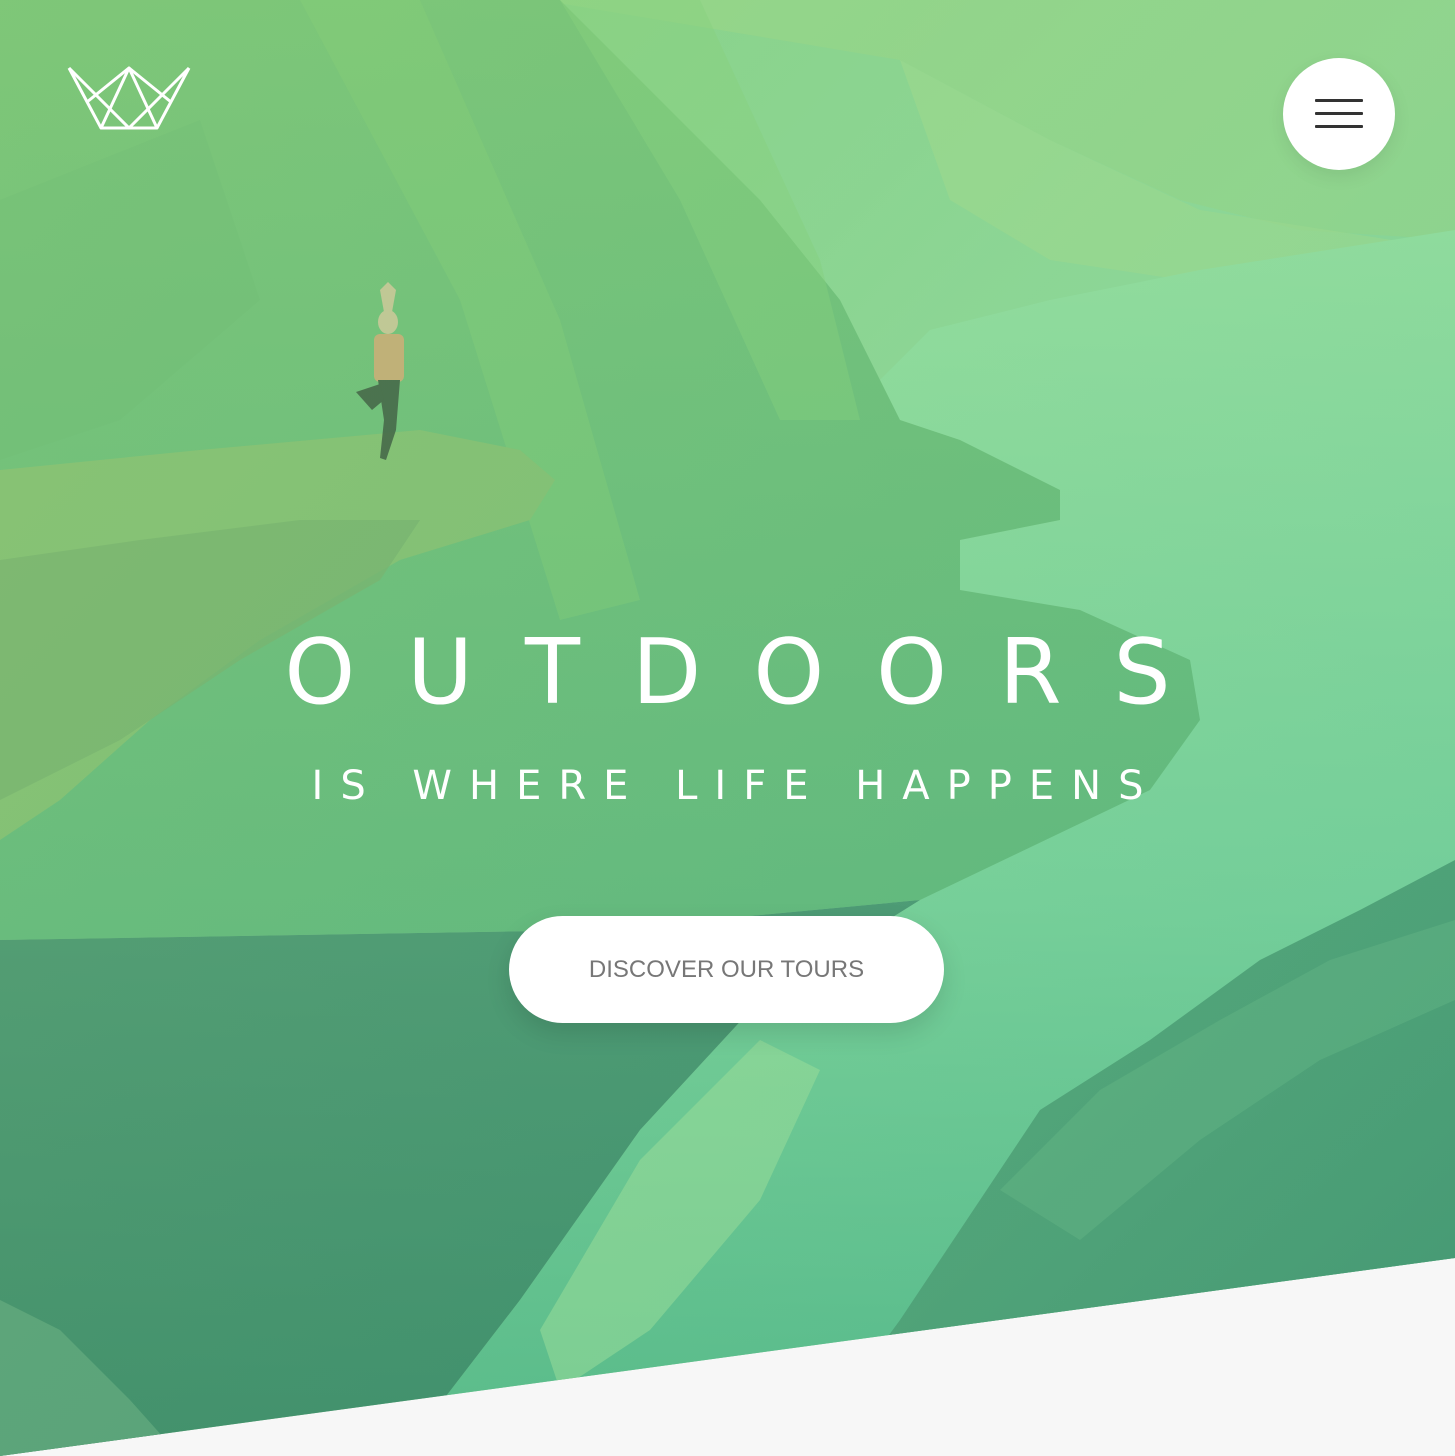 Image resolution: width=1455 pixels, height=1456 pixels. I want to click on discover-tours-button: DISCOVER OUR TOURS, so click(726, 969).